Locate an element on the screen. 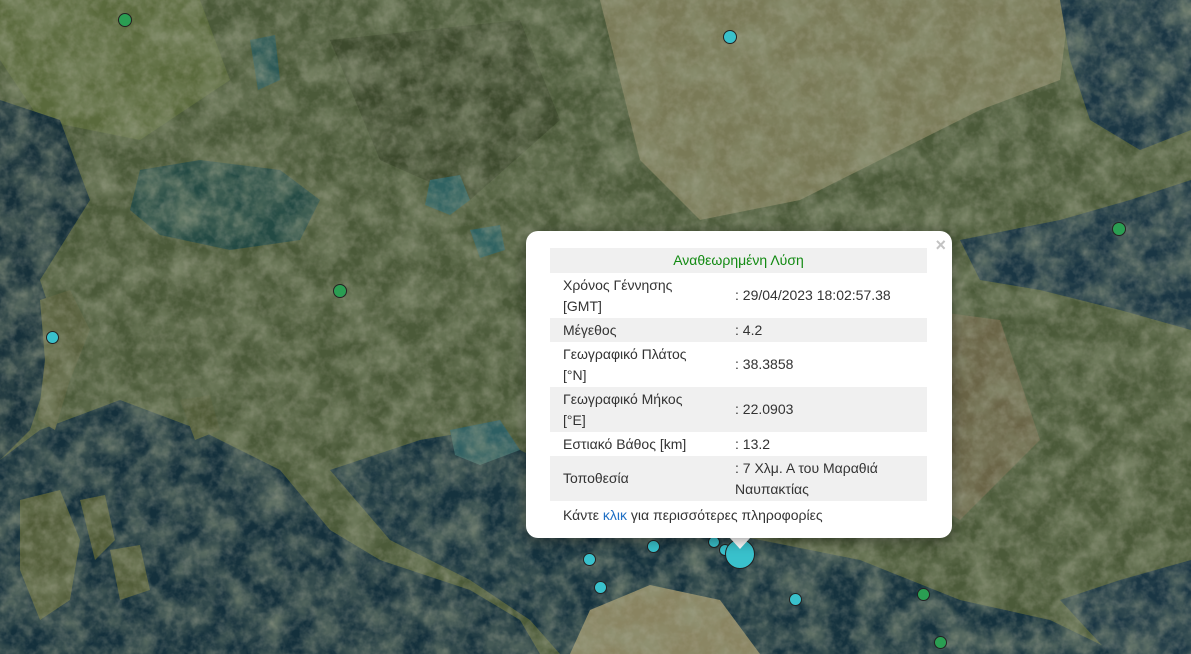  longitude-value: : 22.0903 is located at coordinates (824, 409).